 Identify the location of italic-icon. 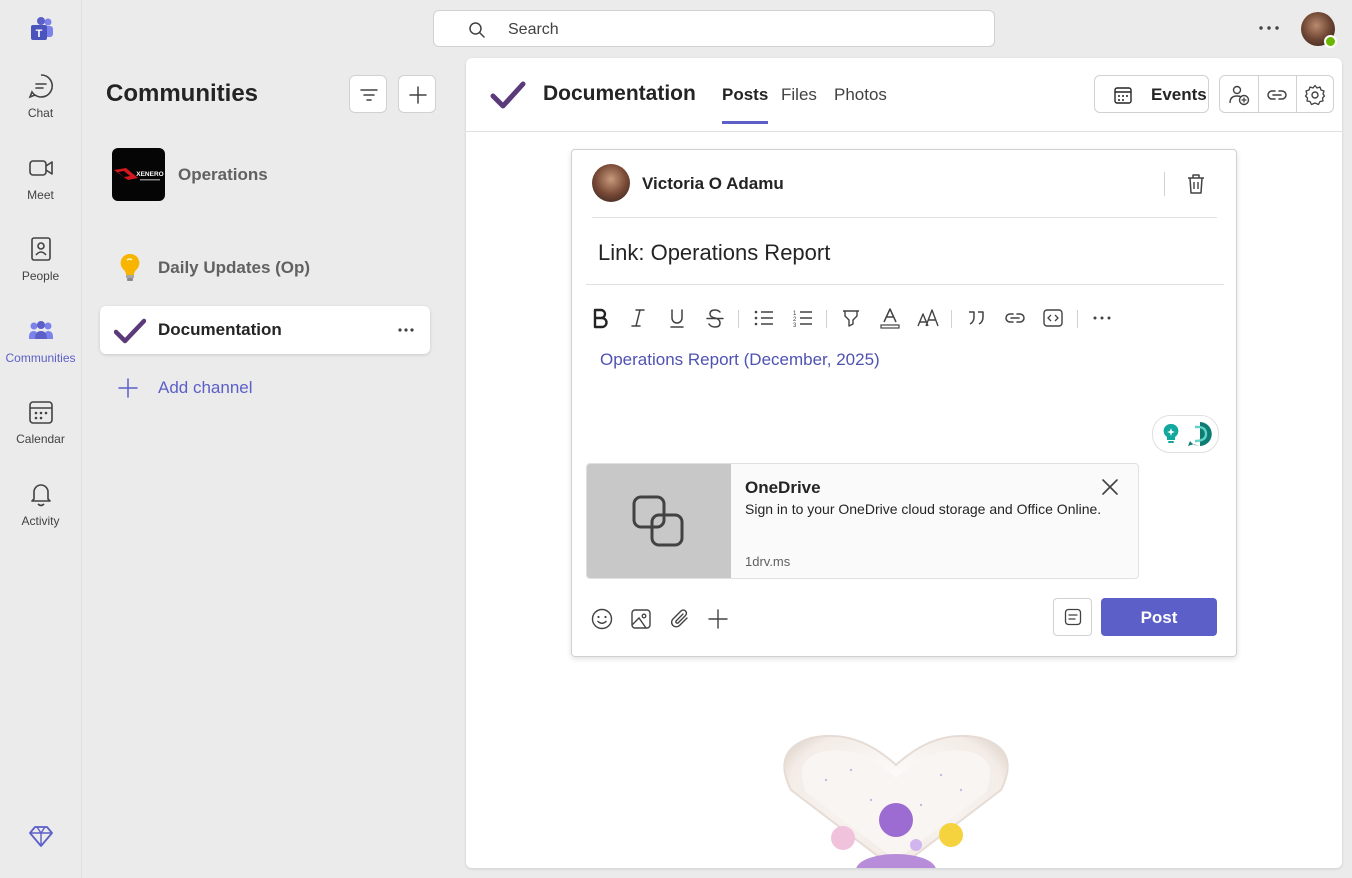
(638, 318).